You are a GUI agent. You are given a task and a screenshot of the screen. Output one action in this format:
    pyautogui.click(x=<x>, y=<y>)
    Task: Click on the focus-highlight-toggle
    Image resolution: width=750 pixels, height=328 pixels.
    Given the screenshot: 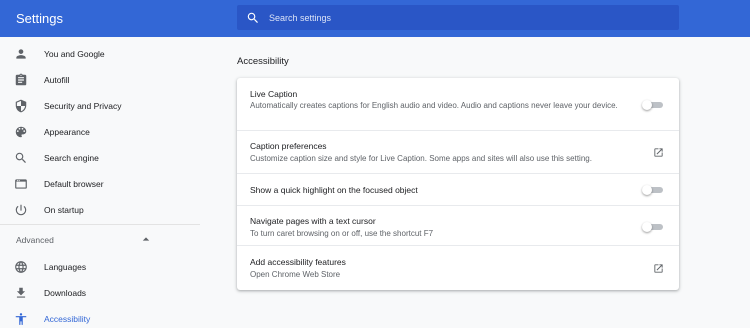 What is the action you would take?
    pyautogui.click(x=653, y=190)
    